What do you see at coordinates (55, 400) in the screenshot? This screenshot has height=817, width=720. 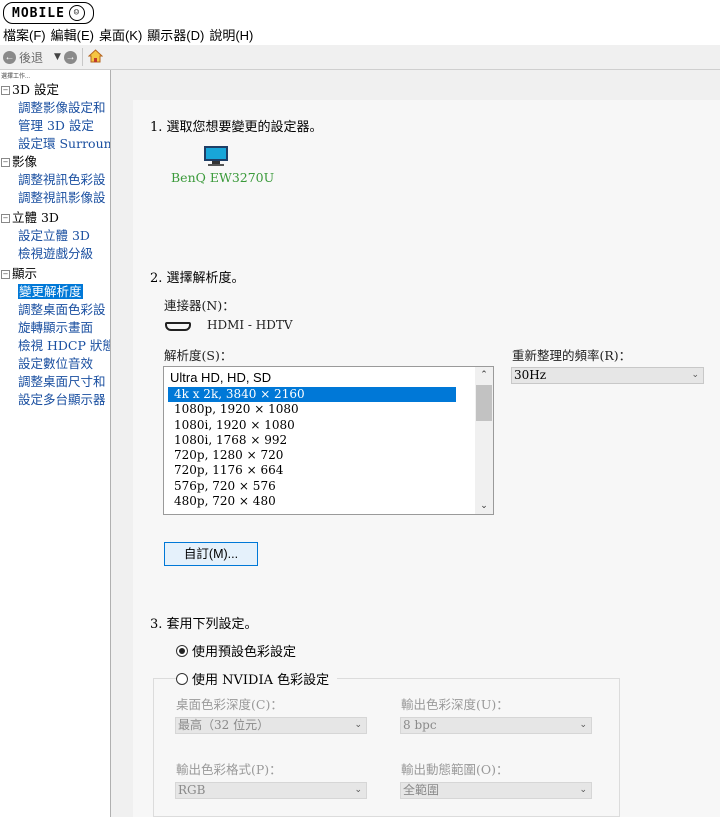 I see `tree-item-multiple-displays: 設定多台顯示器` at bounding box center [55, 400].